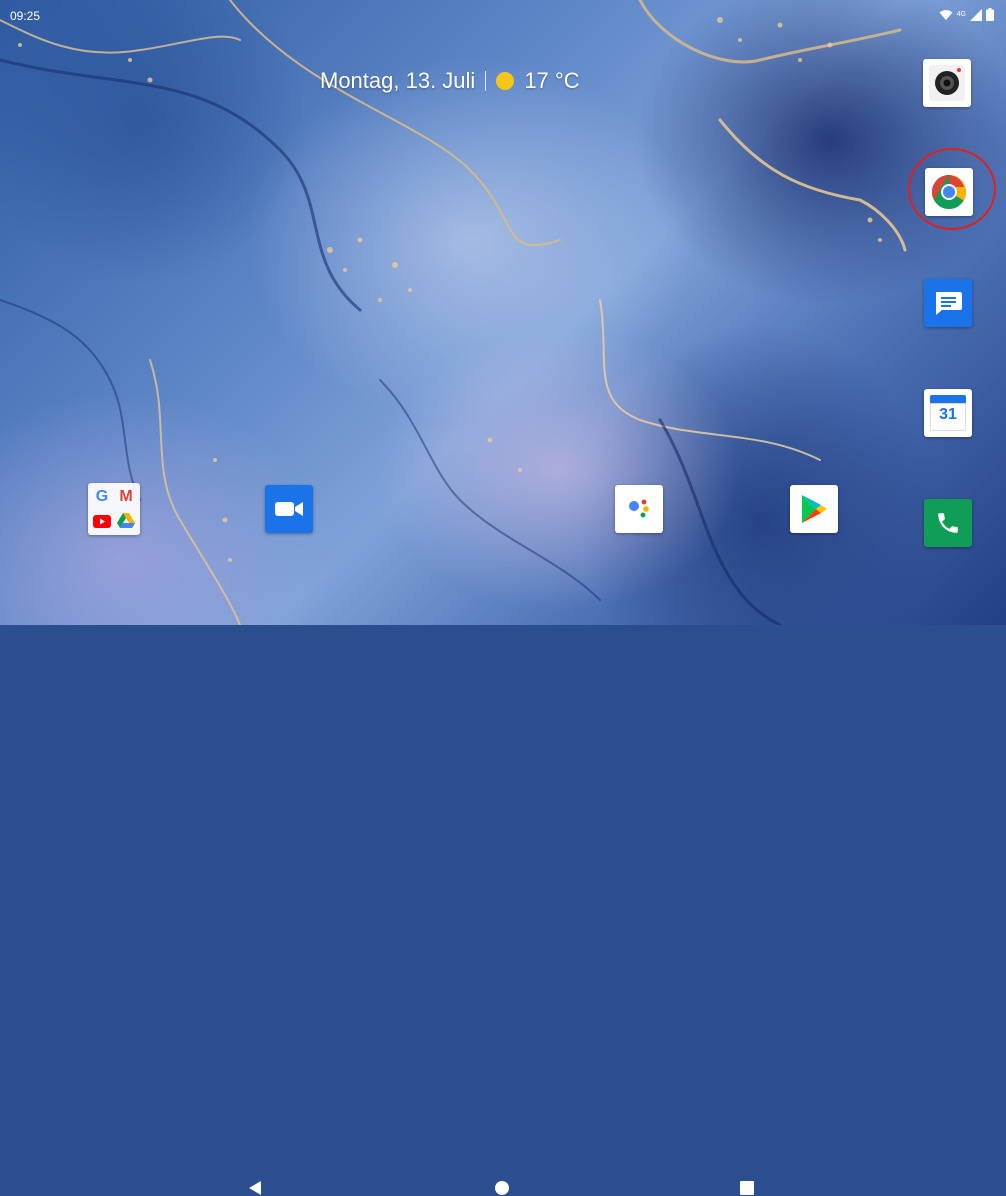 Image resolution: width=1006 pixels, height=1196 pixels. I want to click on play-triangle-icon, so click(814, 509).